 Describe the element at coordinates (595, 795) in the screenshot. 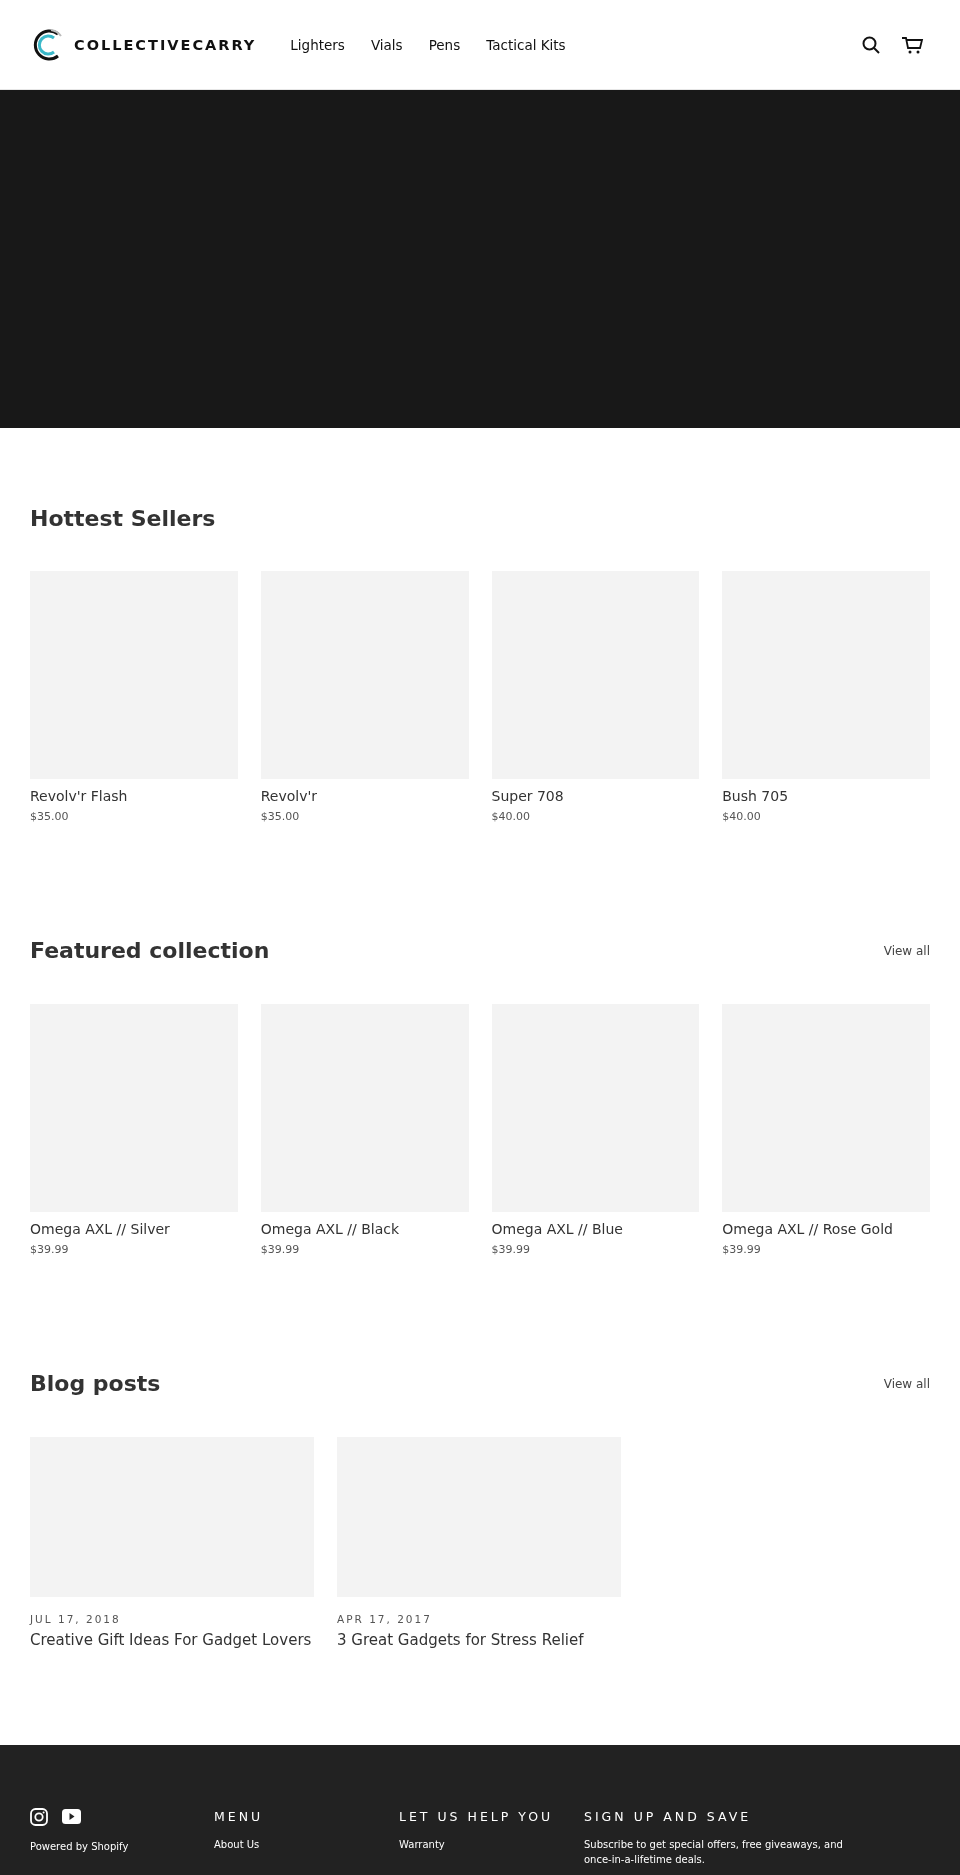

I see `product-name: Super 708` at that location.